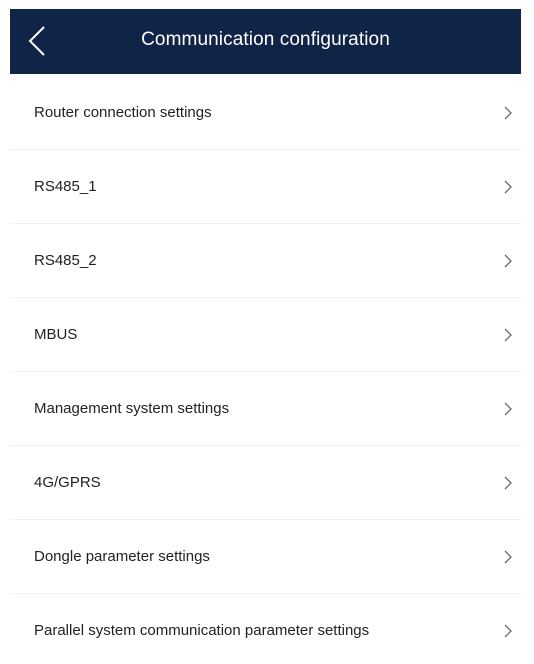  I want to click on settings-item-label: RS485_2, so click(65, 260).